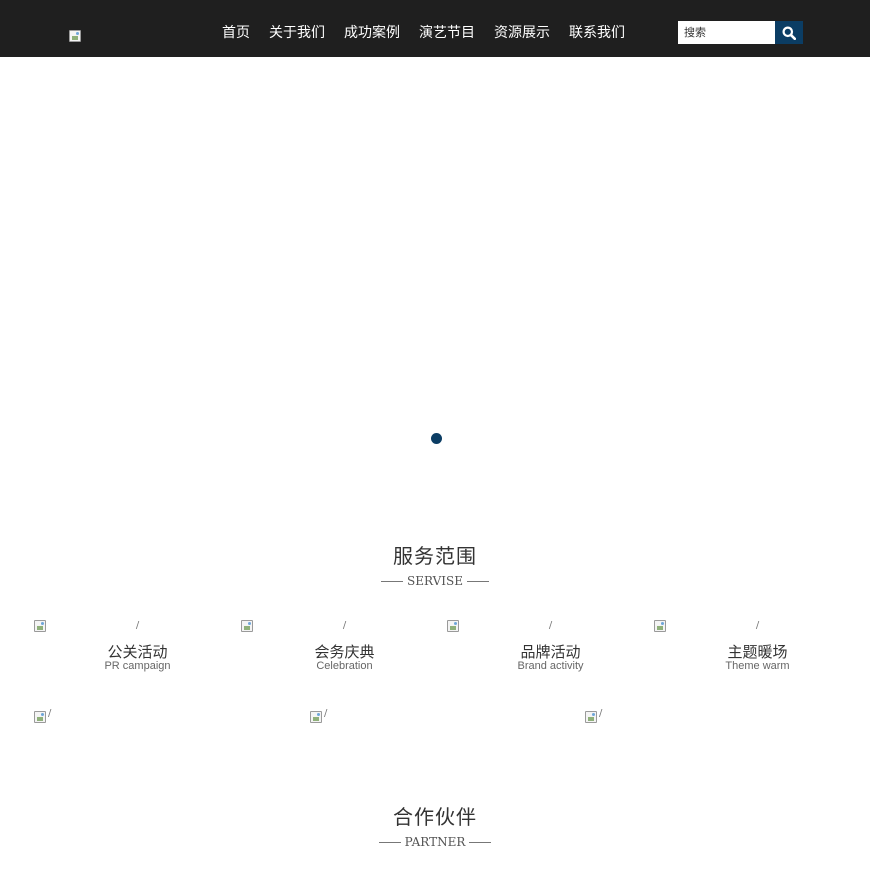  I want to click on services-subtitle: SERVISE, so click(435, 581).